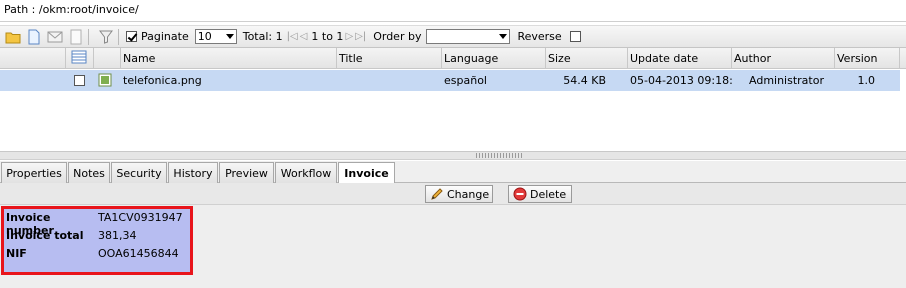  Describe the element at coordinates (520, 194) in the screenshot. I see `delete-icon` at that location.